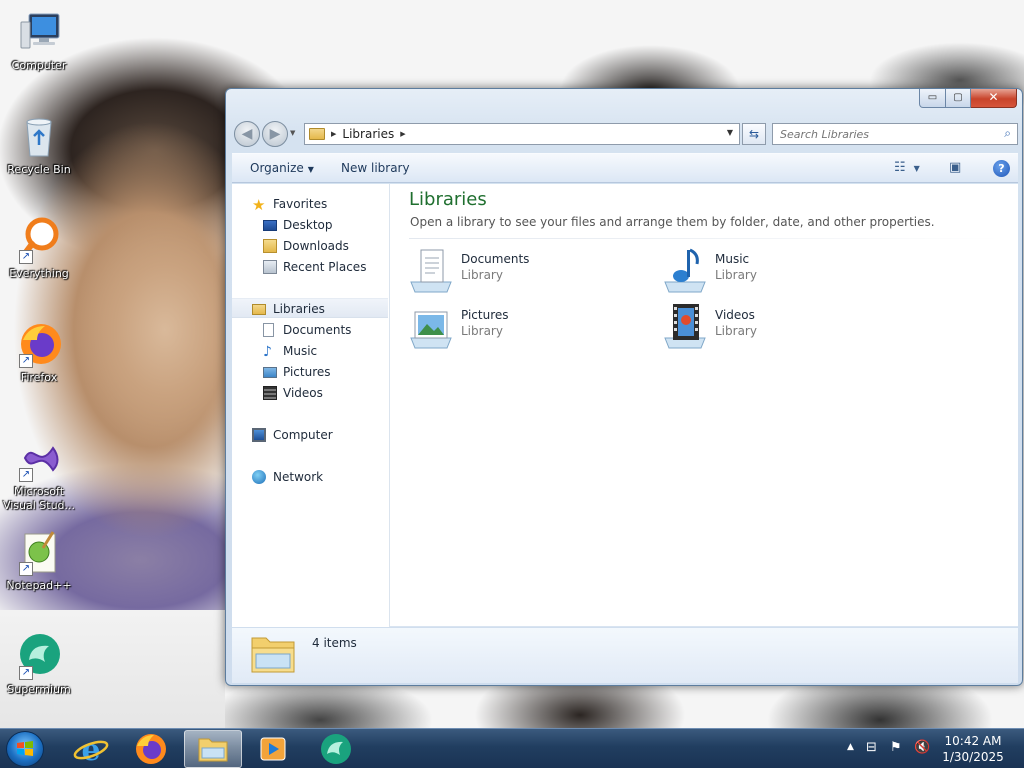 The image size is (1024, 768). Describe the element at coordinates (267, 352) in the screenshot. I see `music-note-icon: ♪` at that location.